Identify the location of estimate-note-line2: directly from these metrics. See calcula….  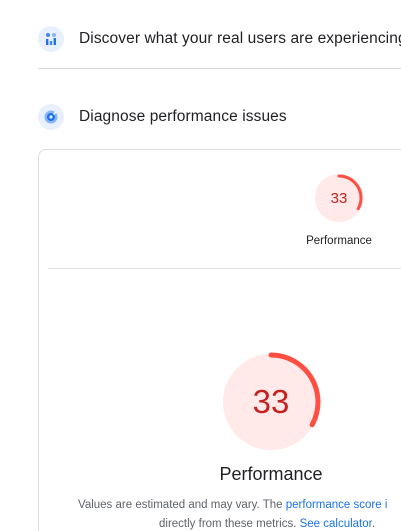
(267, 524).